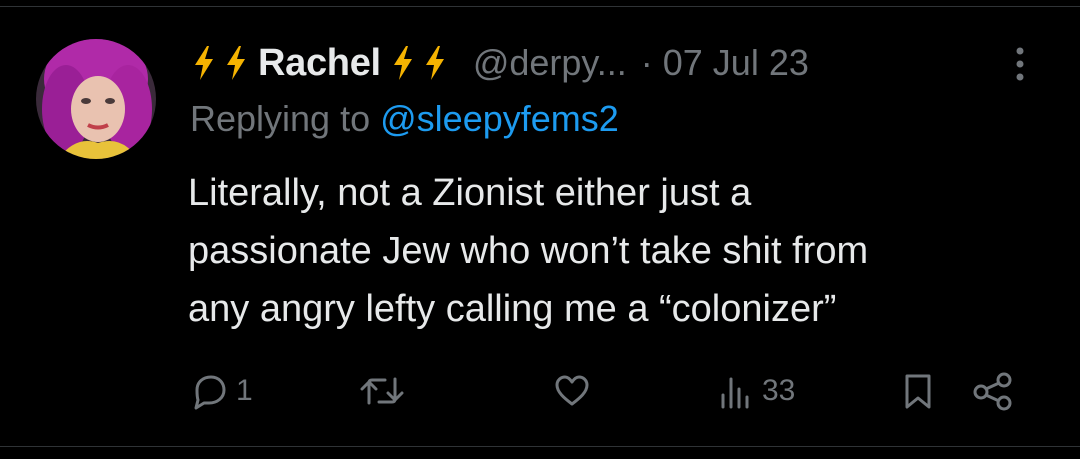 This screenshot has height=459, width=1080. What do you see at coordinates (512, 309) in the screenshot?
I see `tweet-text-line: any angry lefty calling me a “colonizer”` at bounding box center [512, 309].